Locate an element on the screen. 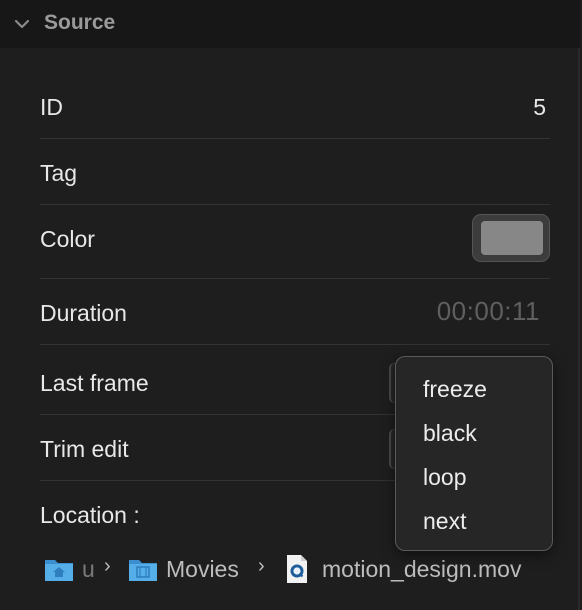 The width and height of the screenshot is (582, 610). menu-item-black: black is located at coordinates (474, 433).